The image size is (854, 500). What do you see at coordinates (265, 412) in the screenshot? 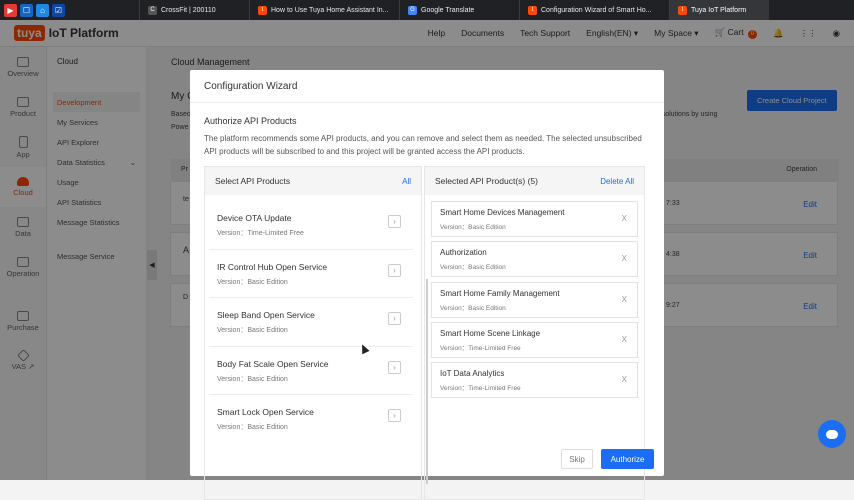
I see `product-name: Smart Lock Open Service` at bounding box center [265, 412].